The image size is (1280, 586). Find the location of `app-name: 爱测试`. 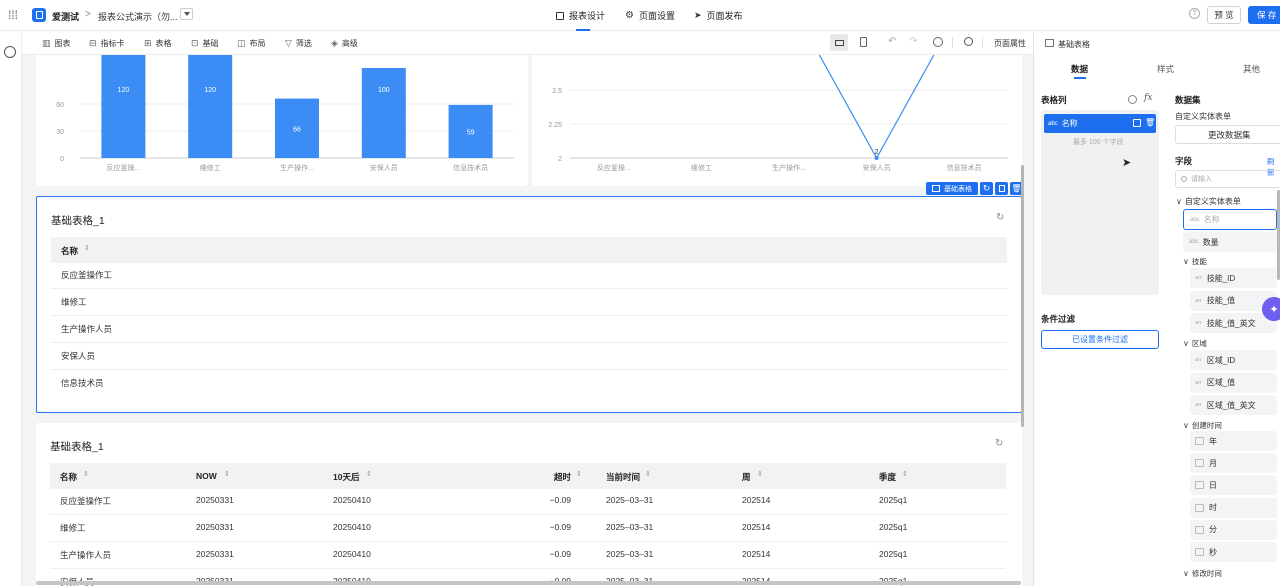

app-name: 爱测试 is located at coordinates (65, 16).